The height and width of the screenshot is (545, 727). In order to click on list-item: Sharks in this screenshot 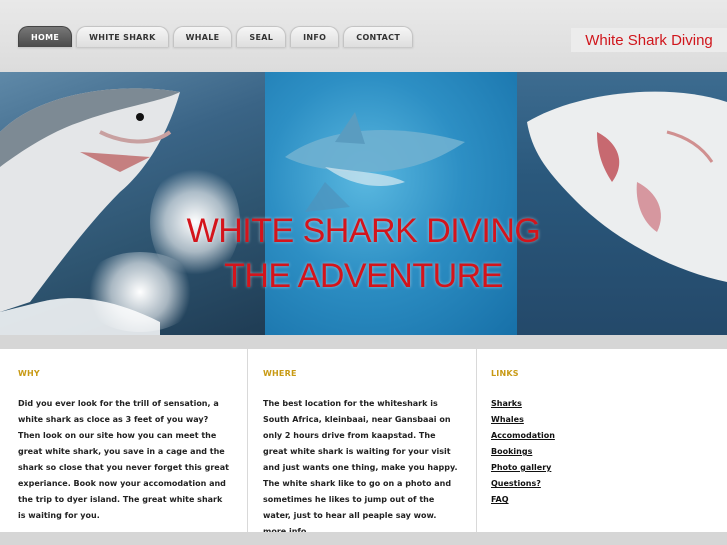, I will do `click(600, 404)`.